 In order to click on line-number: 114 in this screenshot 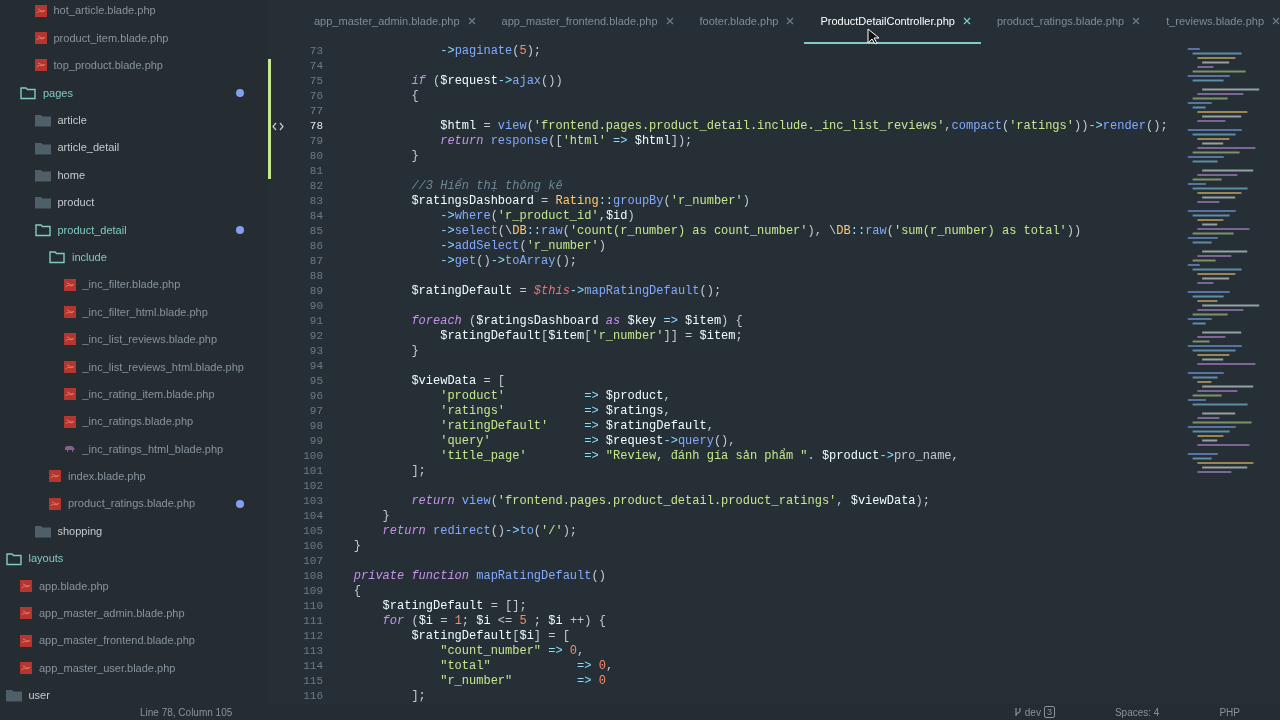, I will do `click(313, 666)`.